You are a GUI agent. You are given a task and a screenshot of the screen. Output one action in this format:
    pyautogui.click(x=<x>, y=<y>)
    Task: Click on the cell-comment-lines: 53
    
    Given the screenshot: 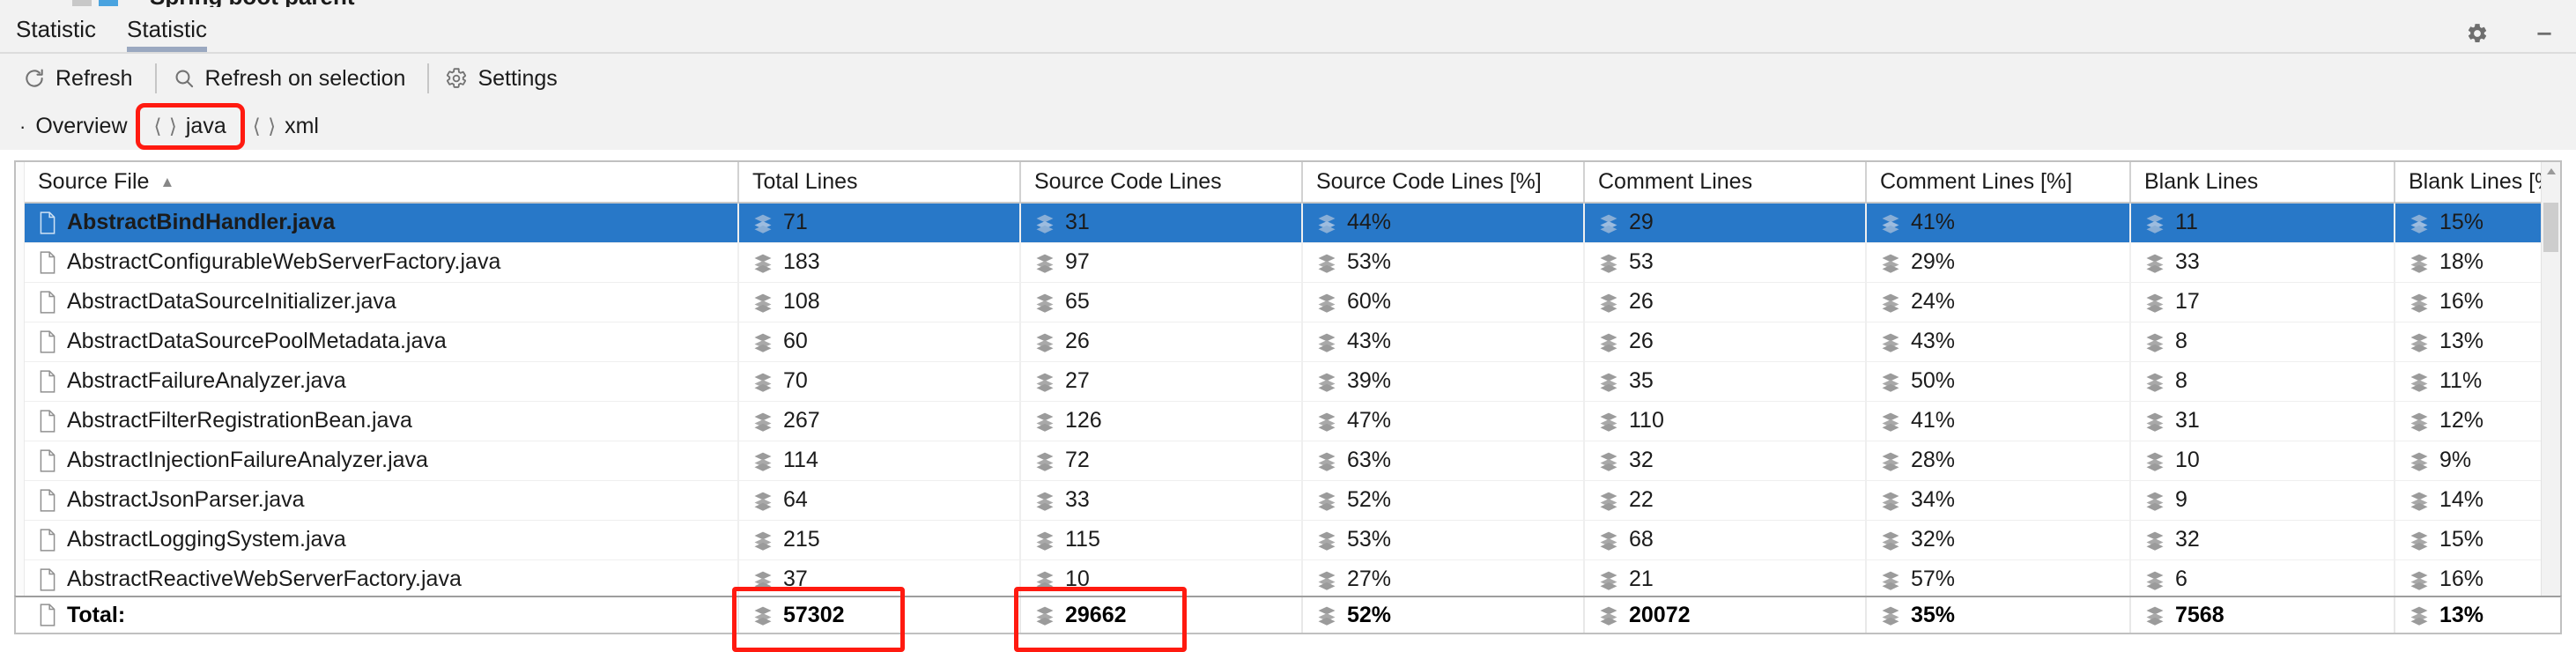 What is the action you would take?
    pyautogui.click(x=1725, y=262)
    